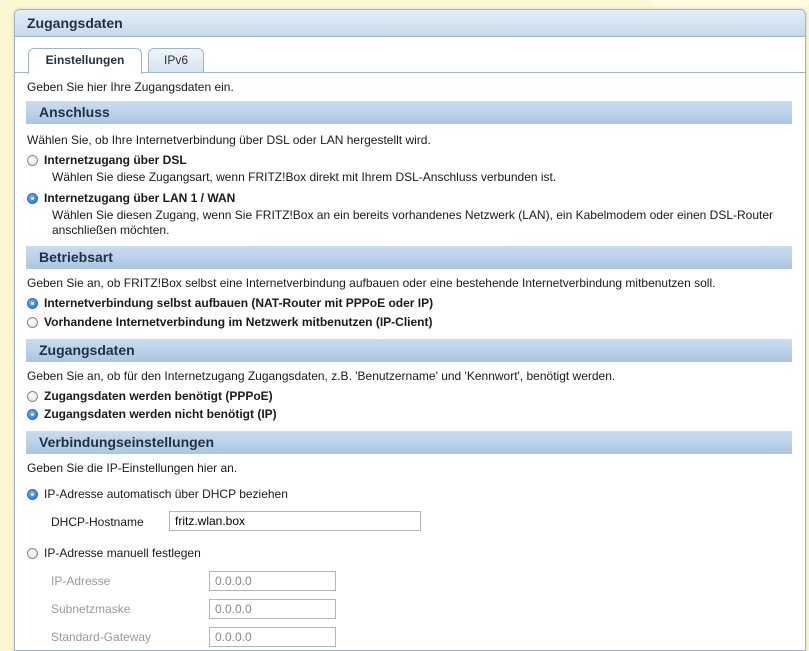 Image resolution: width=809 pixels, height=651 pixels. Describe the element at coordinates (81, 581) in the screenshot. I see `ip-address-label: IP-Adresse` at that location.